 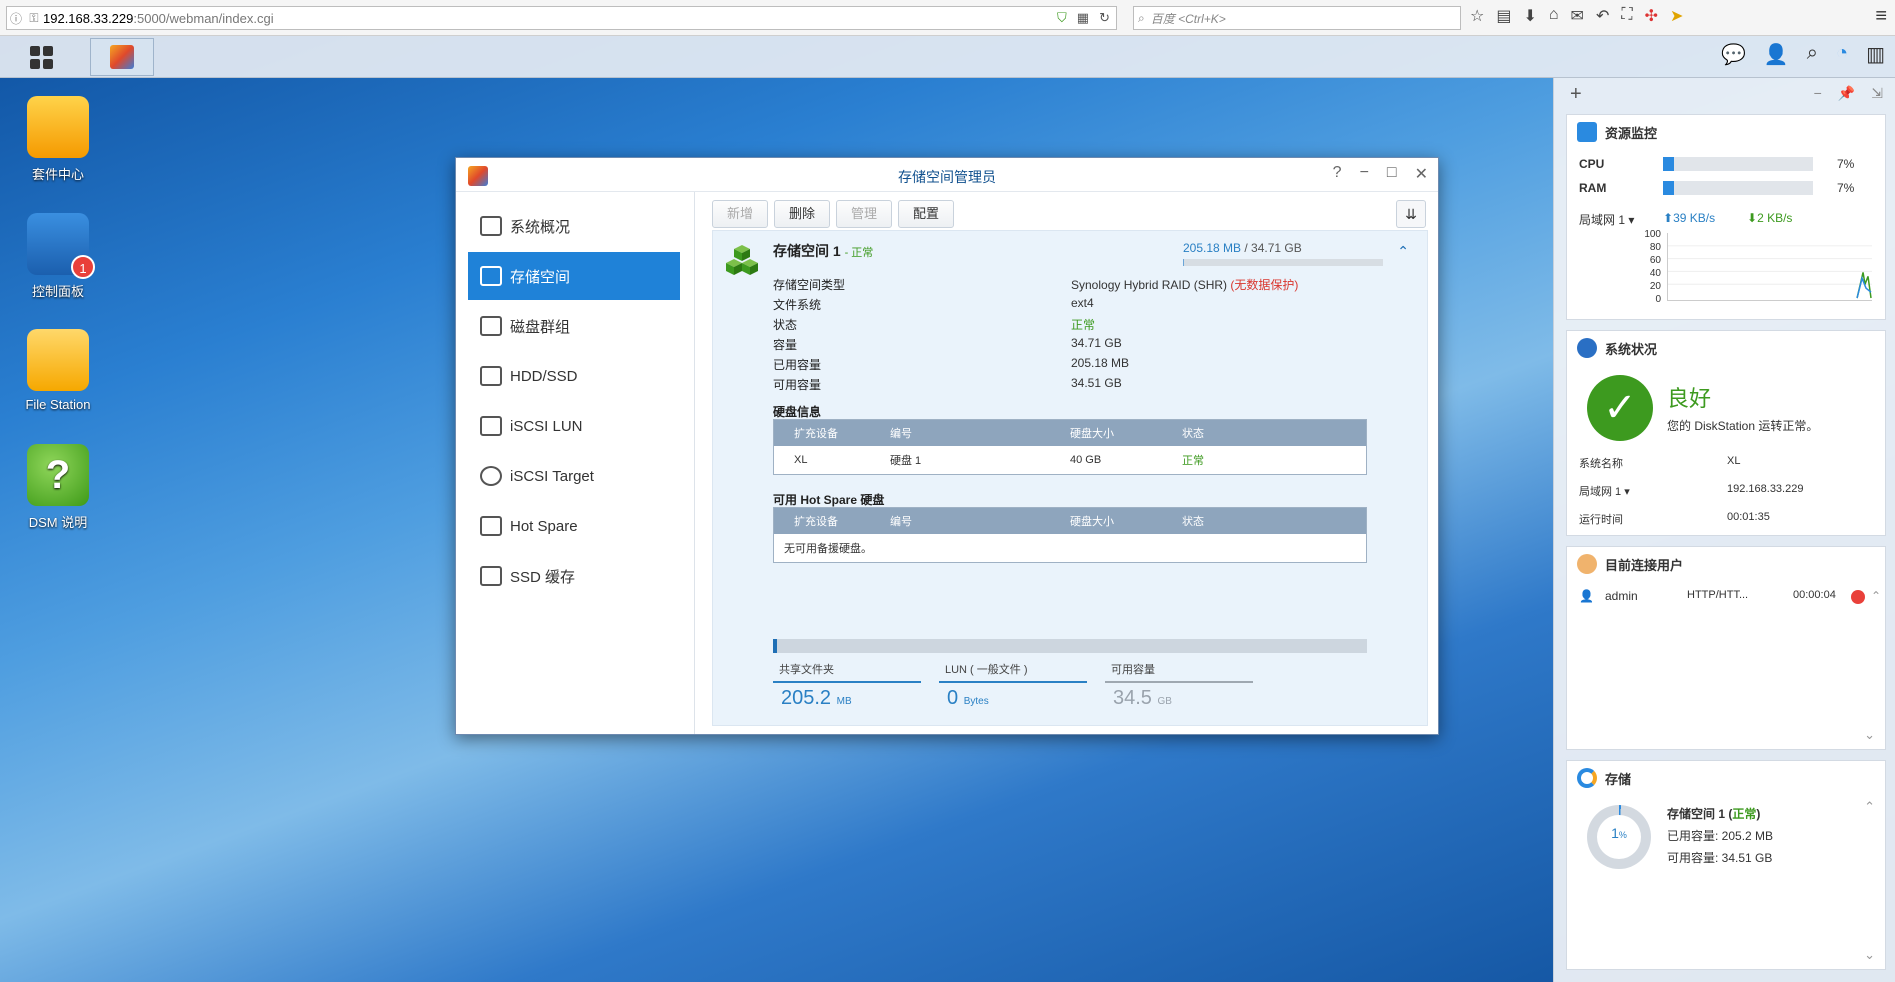 What do you see at coordinates (797, 365) in the screenshot?
I see `prop-key: 已用容量` at bounding box center [797, 365].